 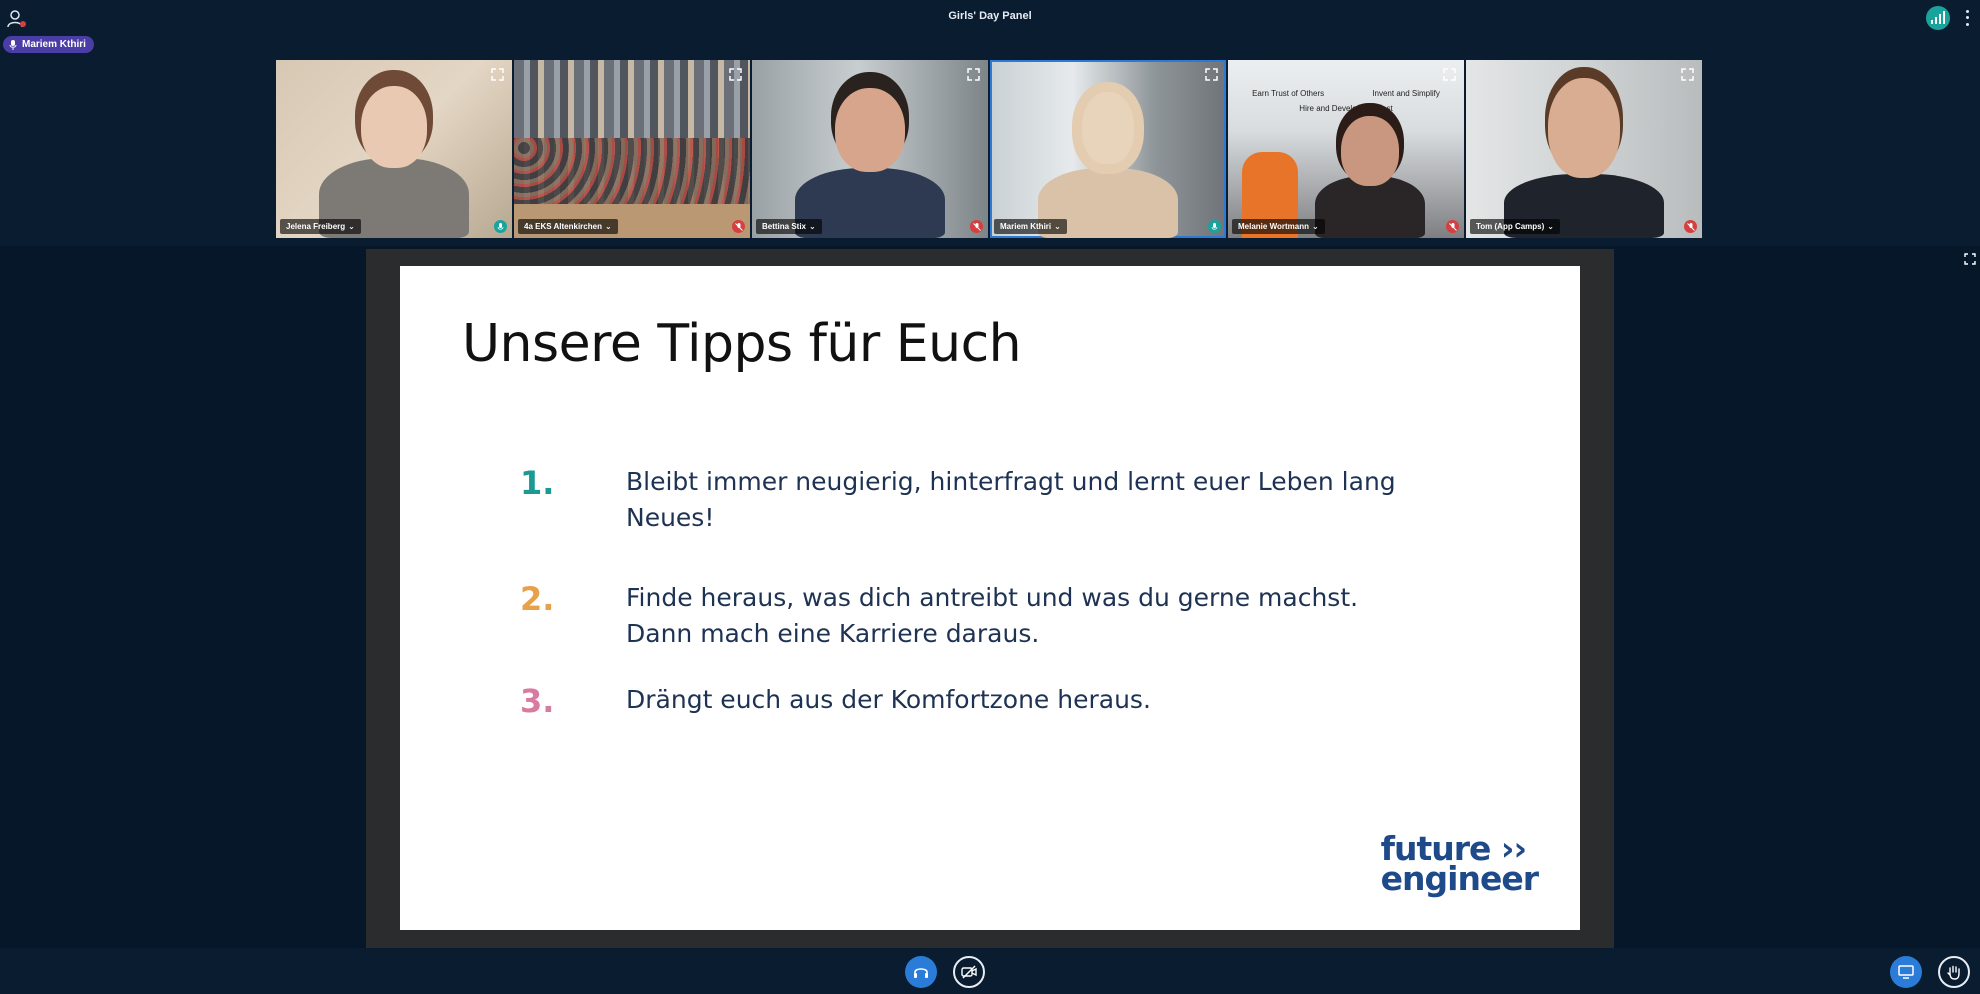 I want to click on screen-icon, so click(x=1906, y=972).